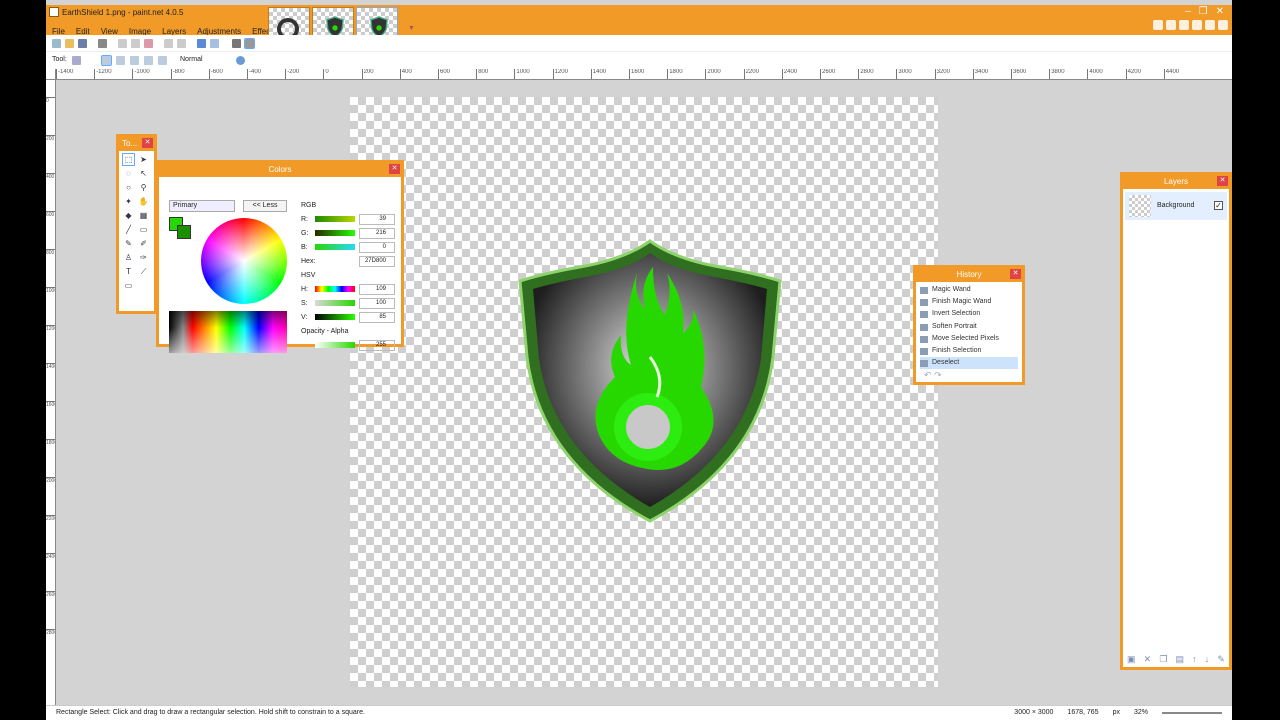 The width and height of the screenshot is (1280, 720). I want to click on history-item: Finish Selection, so click(969, 351).